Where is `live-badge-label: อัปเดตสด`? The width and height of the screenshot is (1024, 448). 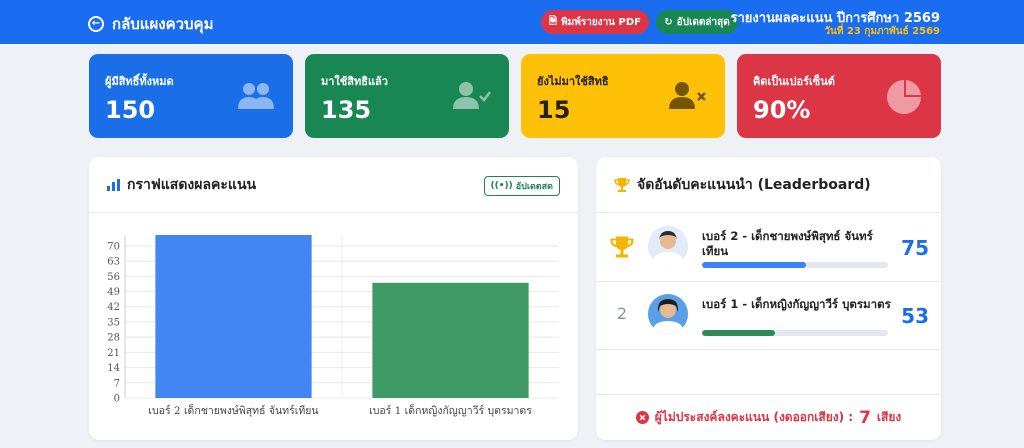
live-badge-label: อัปเดตสด is located at coordinates (534, 187).